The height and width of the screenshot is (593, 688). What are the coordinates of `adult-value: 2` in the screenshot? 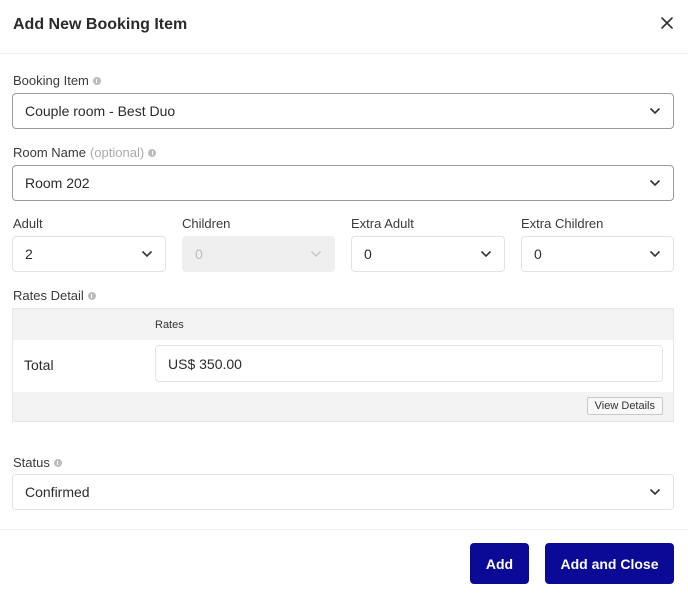 It's located at (29, 254).